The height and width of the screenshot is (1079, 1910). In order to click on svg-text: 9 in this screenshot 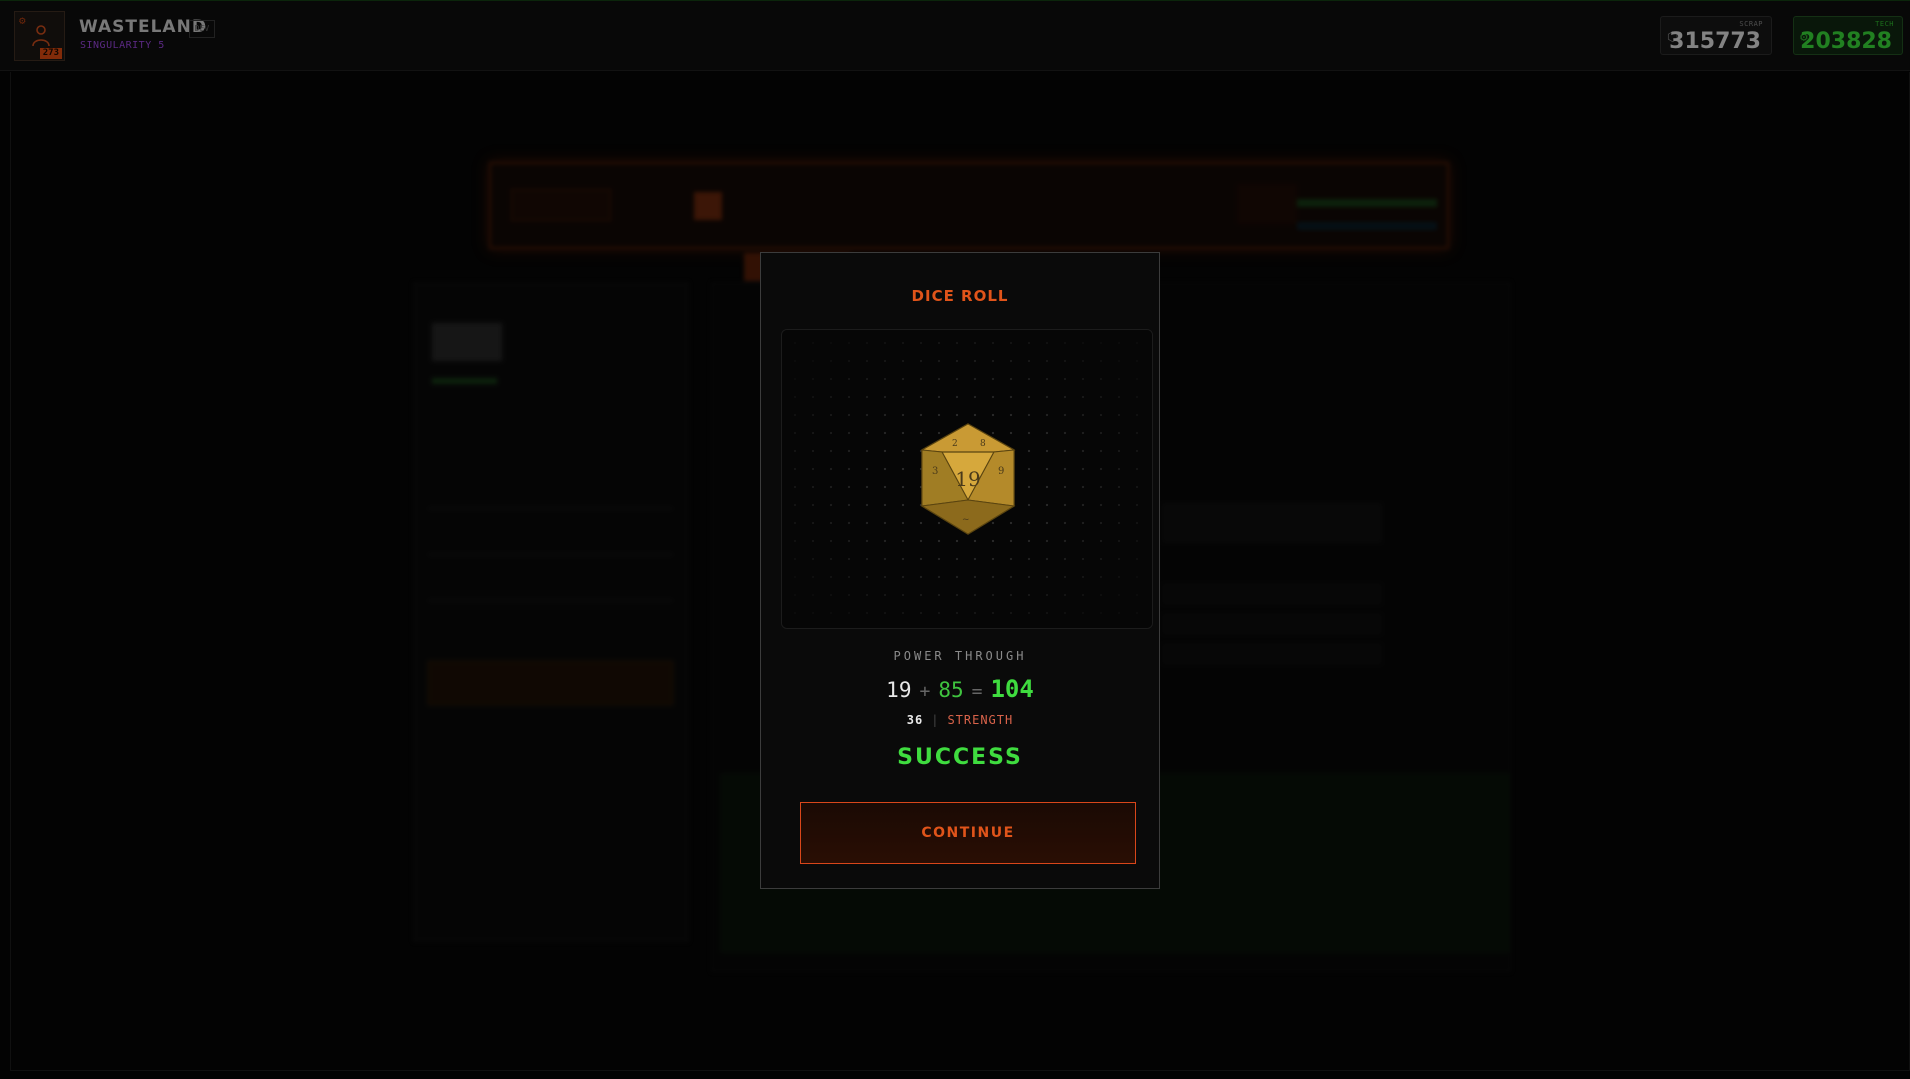, I will do `click(1001, 471)`.